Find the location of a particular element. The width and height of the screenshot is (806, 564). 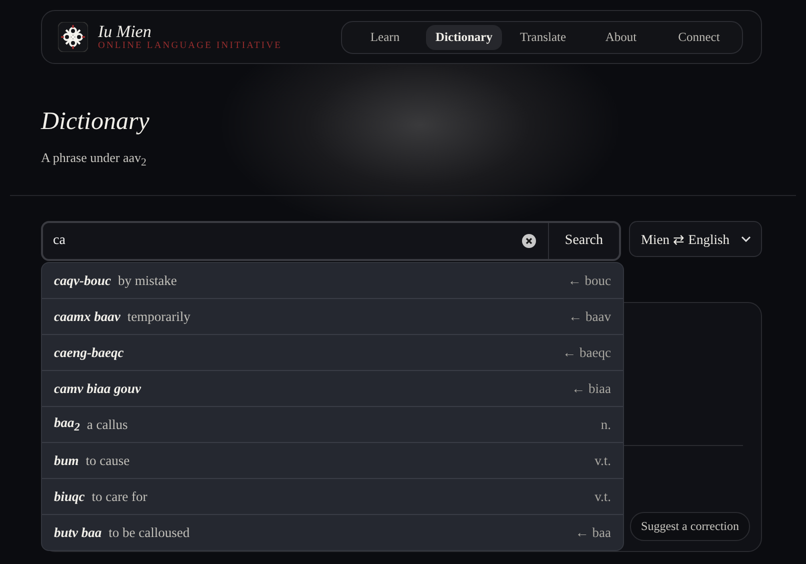

suggestion-item: baa$_{2}$ a callus n. is located at coordinates (332, 424).